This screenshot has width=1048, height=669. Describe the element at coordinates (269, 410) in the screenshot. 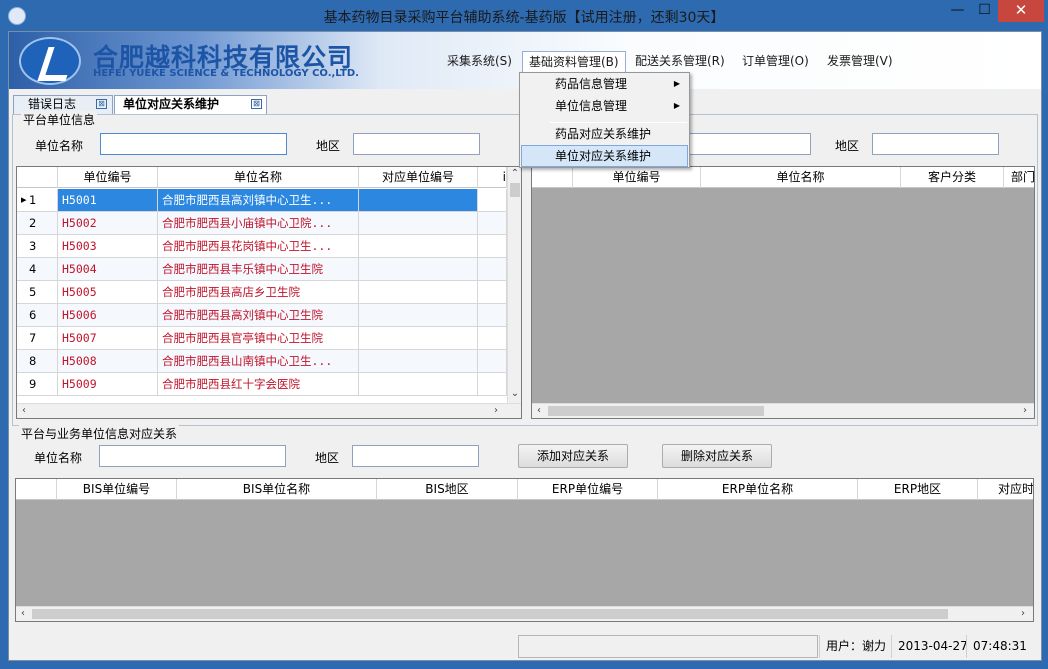

I see `platform-hscroll: ‹ ›` at that location.